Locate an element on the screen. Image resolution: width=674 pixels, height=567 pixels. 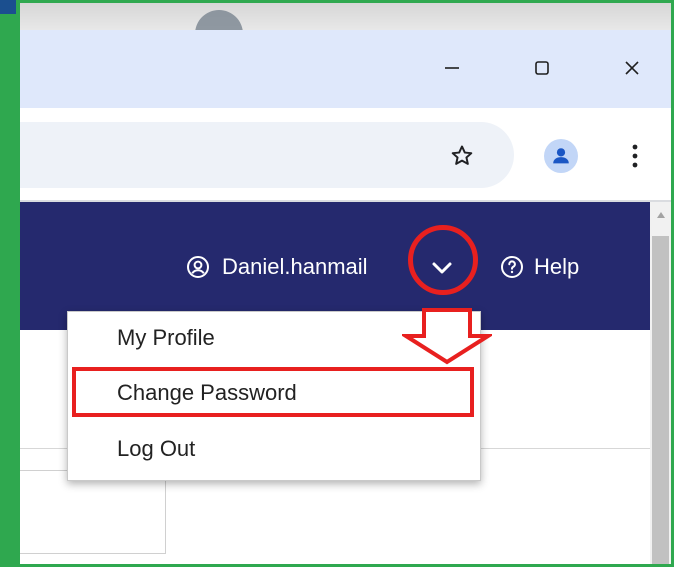
help-circle-icon is located at coordinates (512, 267).